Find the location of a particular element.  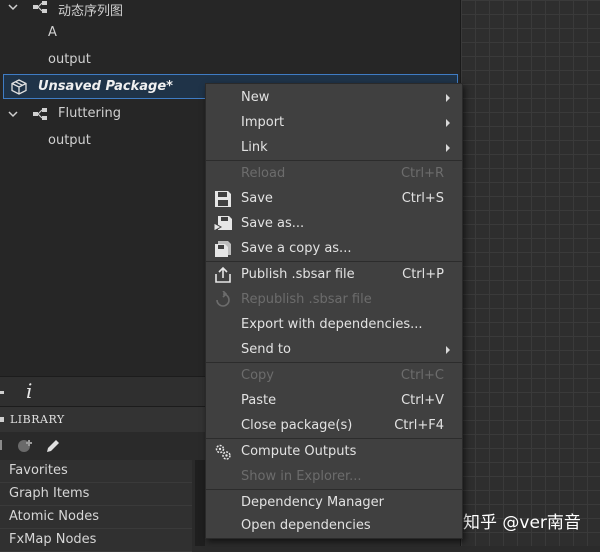

library-item-fxmap-nodes: FxMap Nodes is located at coordinates (96, 540).